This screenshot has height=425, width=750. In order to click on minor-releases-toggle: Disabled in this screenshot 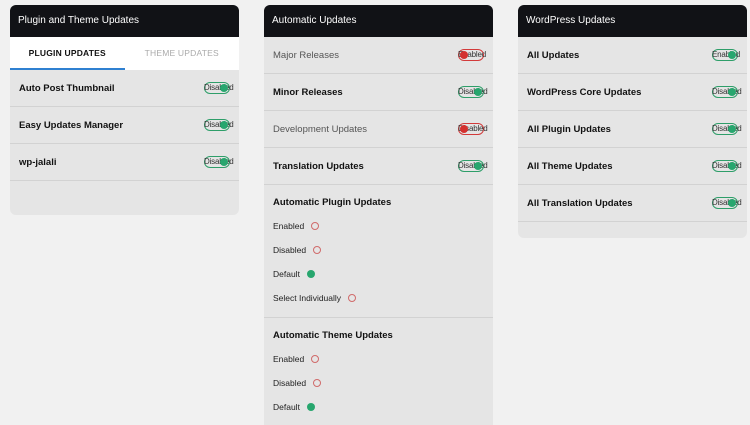, I will do `click(473, 92)`.